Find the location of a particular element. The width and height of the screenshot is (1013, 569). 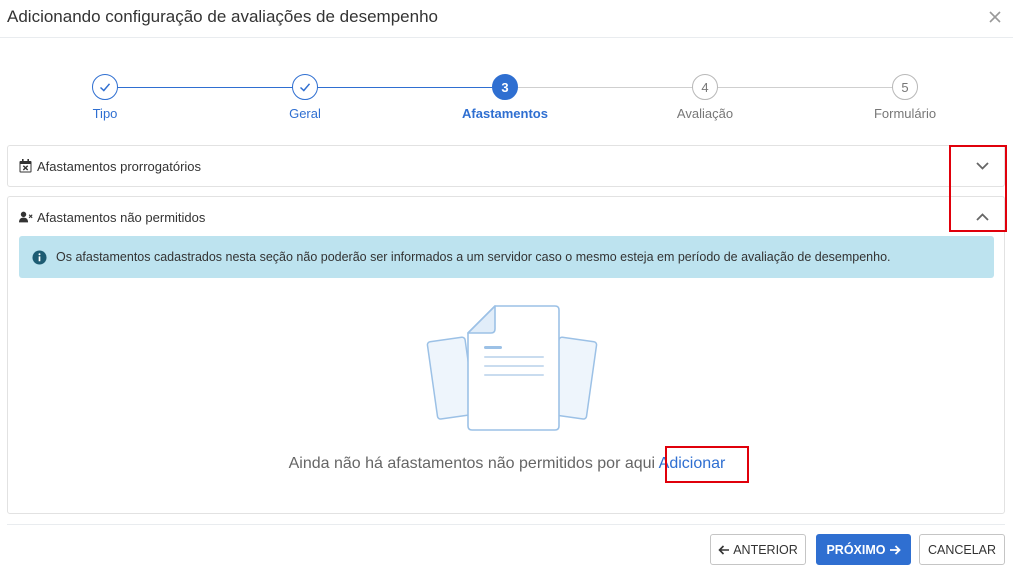

cancel-label: CANCELAR is located at coordinates (962, 549).